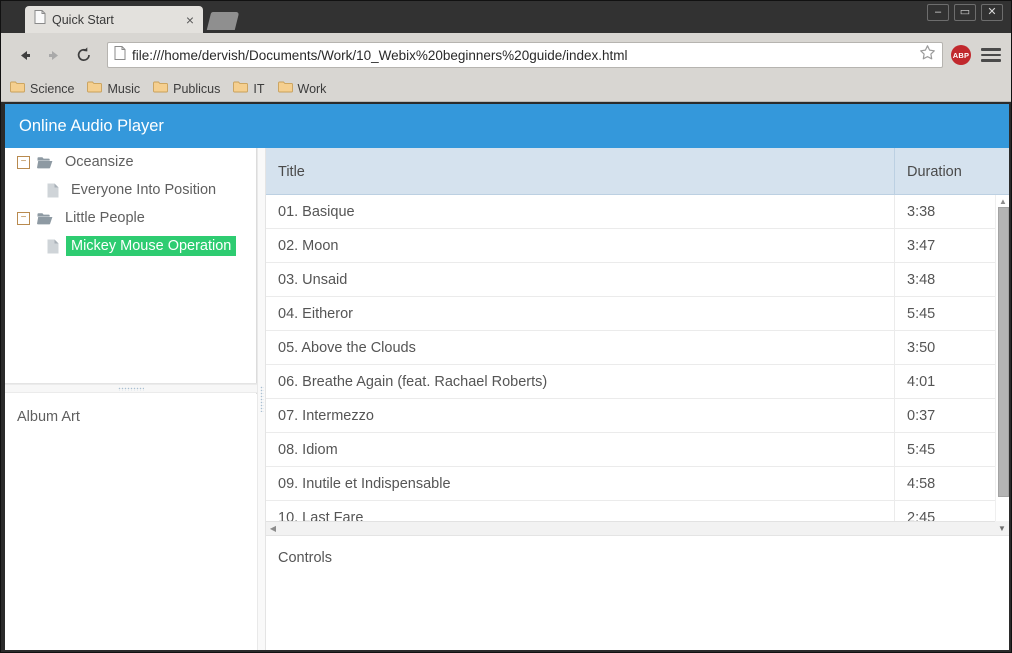  Describe the element at coordinates (921, 246) in the screenshot. I see `cell-duration: 3:47` at that location.